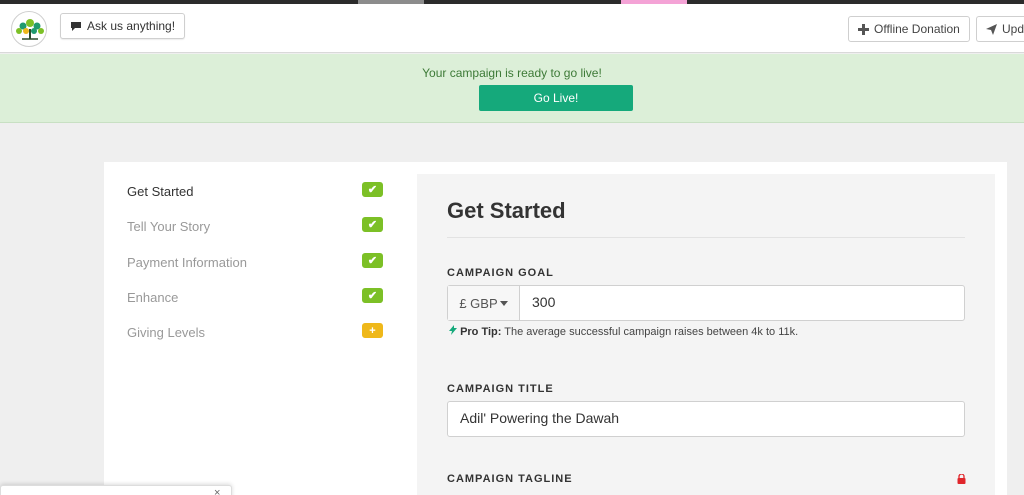 Image resolution: width=1024 pixels, height=495 pixels. What do you see at coordinates (76, 26) in the screenshot?
I see `chat-icon` at bounding box center [76, 26].